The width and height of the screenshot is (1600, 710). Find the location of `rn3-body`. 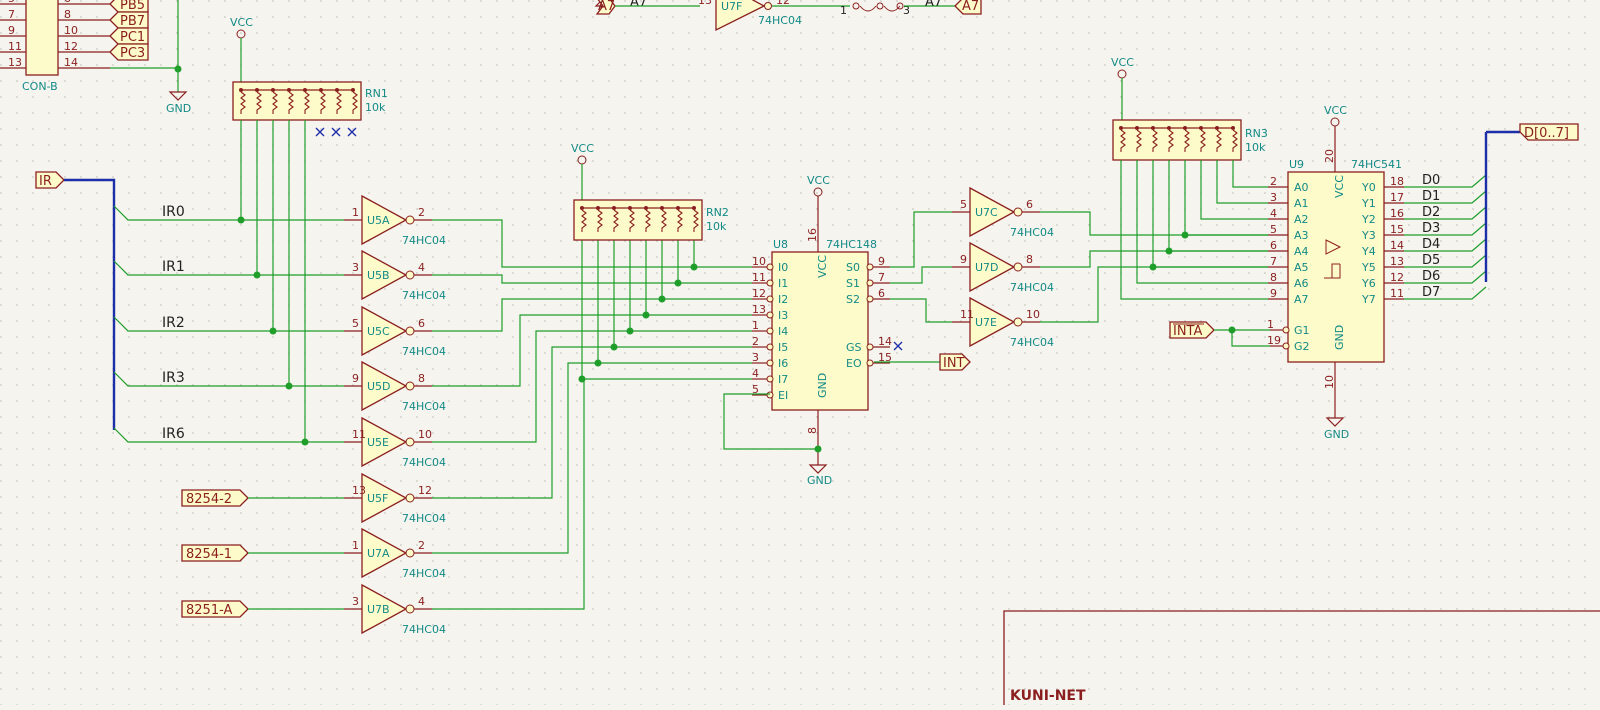

rn3-body is located at coordinates (1177, 140).